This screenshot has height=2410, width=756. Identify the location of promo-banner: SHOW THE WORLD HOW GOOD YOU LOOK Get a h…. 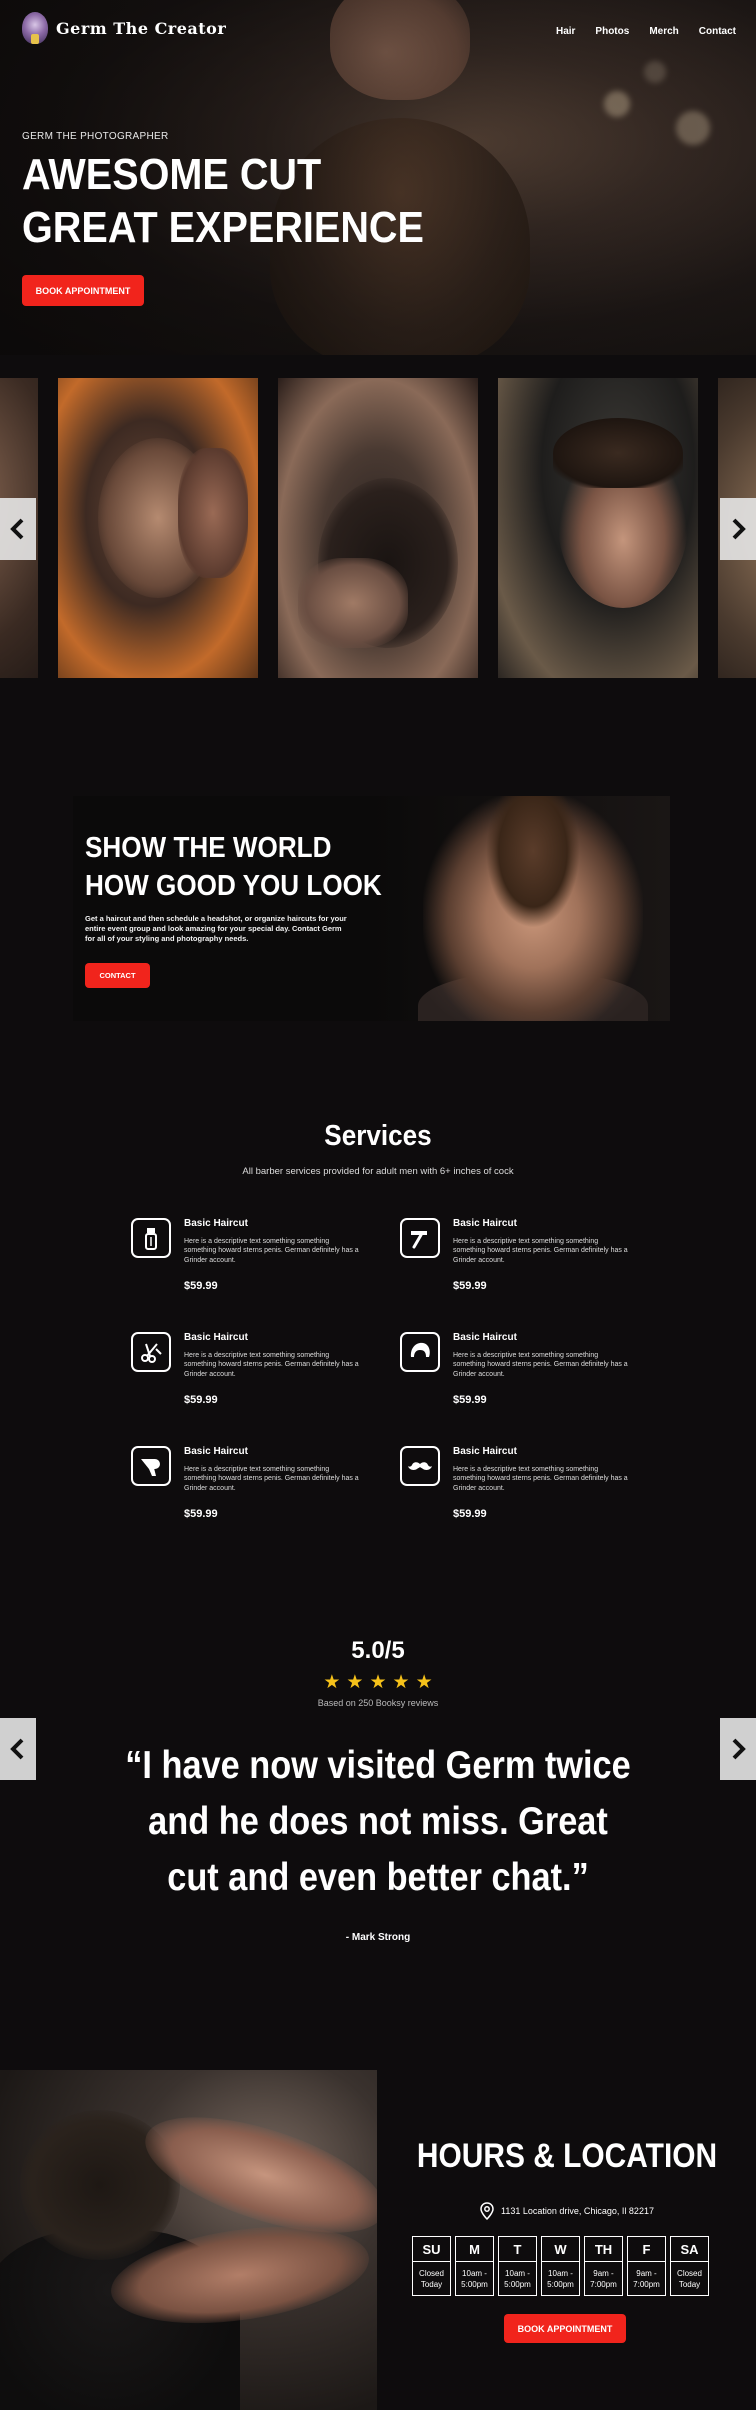
(371, 908).